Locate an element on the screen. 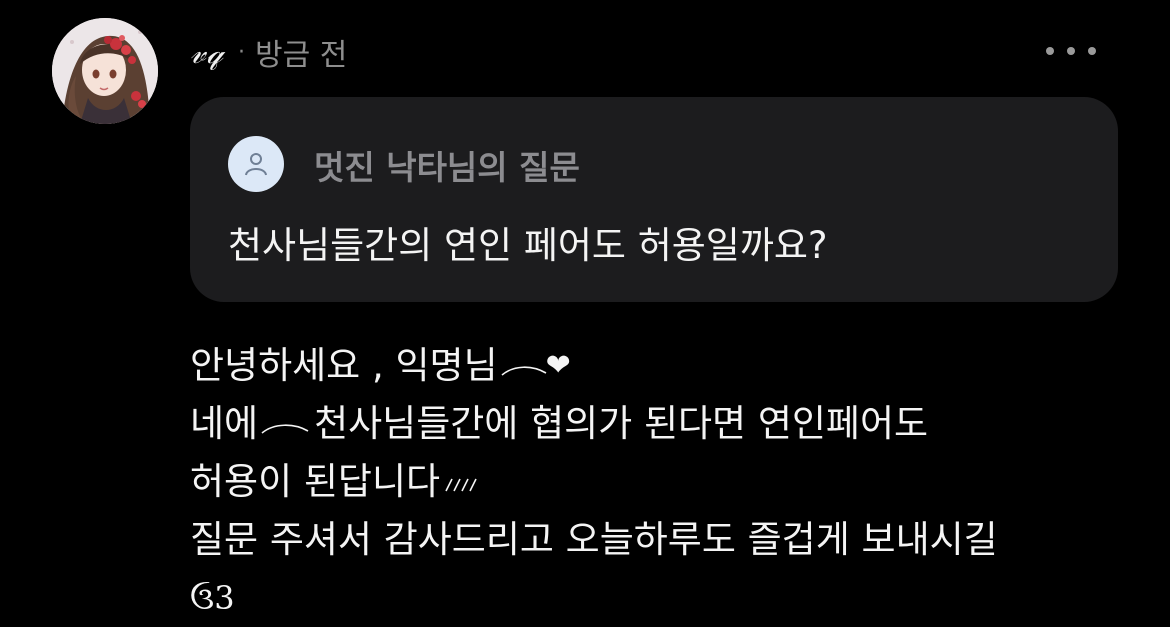  answer-emoticon: ઉ3 is located at coordinates (212, 598).